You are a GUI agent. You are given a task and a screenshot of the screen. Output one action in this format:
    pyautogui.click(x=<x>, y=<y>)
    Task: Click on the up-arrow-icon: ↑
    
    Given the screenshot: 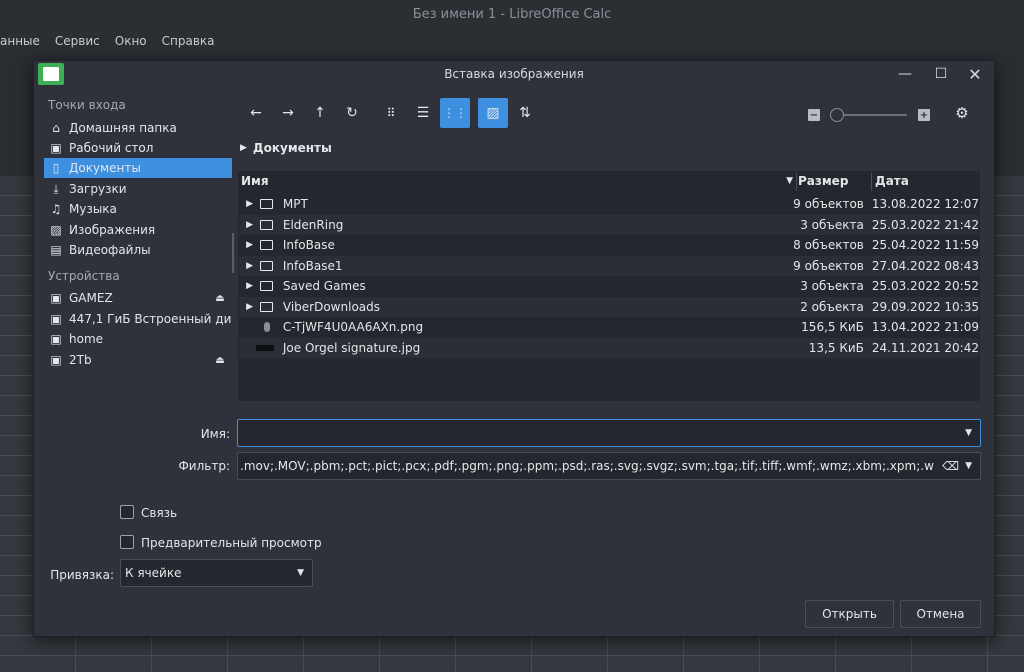 What is the action you would take?
    pyautogui.click(x=320, y=113)
    